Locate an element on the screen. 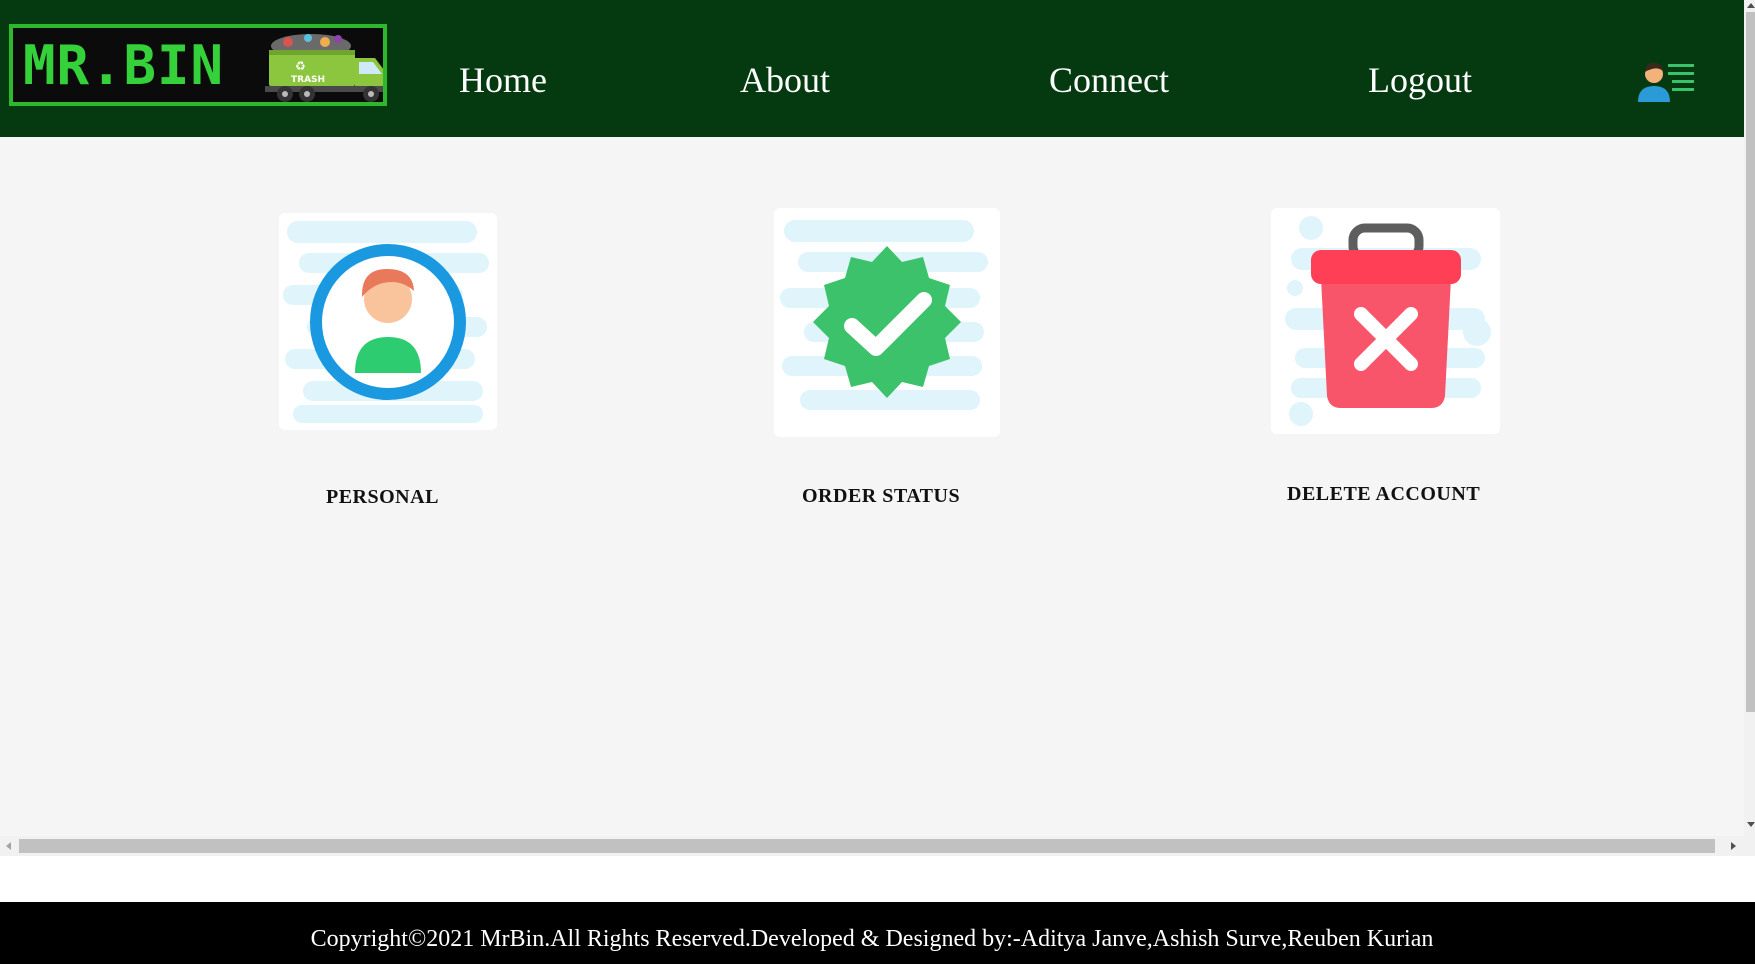 Image resolution: width=1755 pixels, height=964 pixels. horizontal-scrollbar is located at coordinates (872, 846).